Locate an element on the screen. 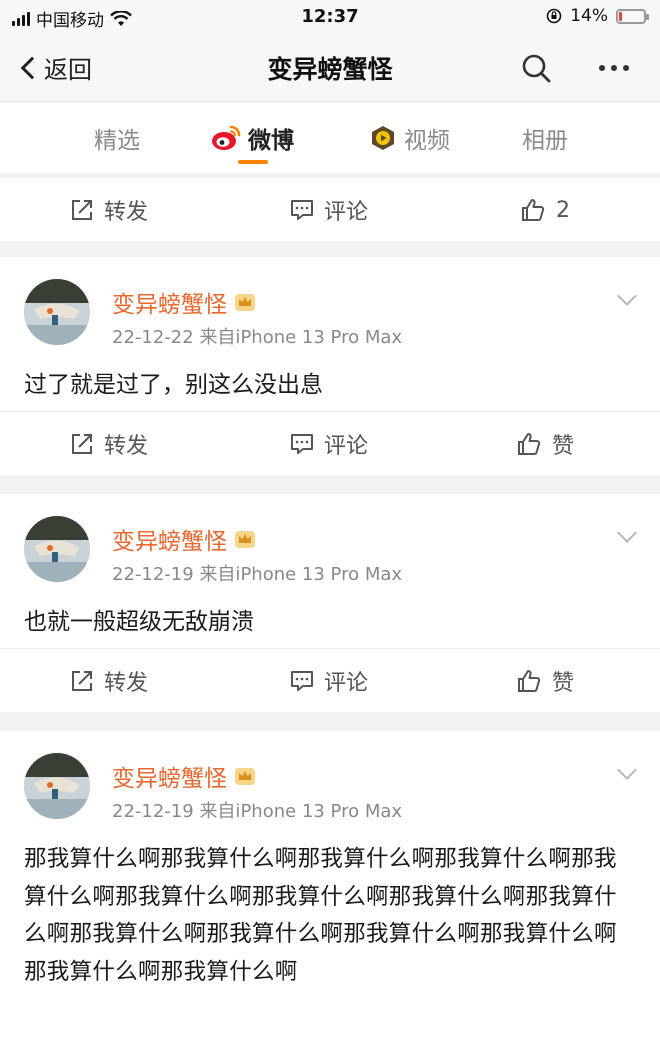 The height and width of the screenshot is (1045, 660). tab-album: 相册 is located at coordinates (545, 138).